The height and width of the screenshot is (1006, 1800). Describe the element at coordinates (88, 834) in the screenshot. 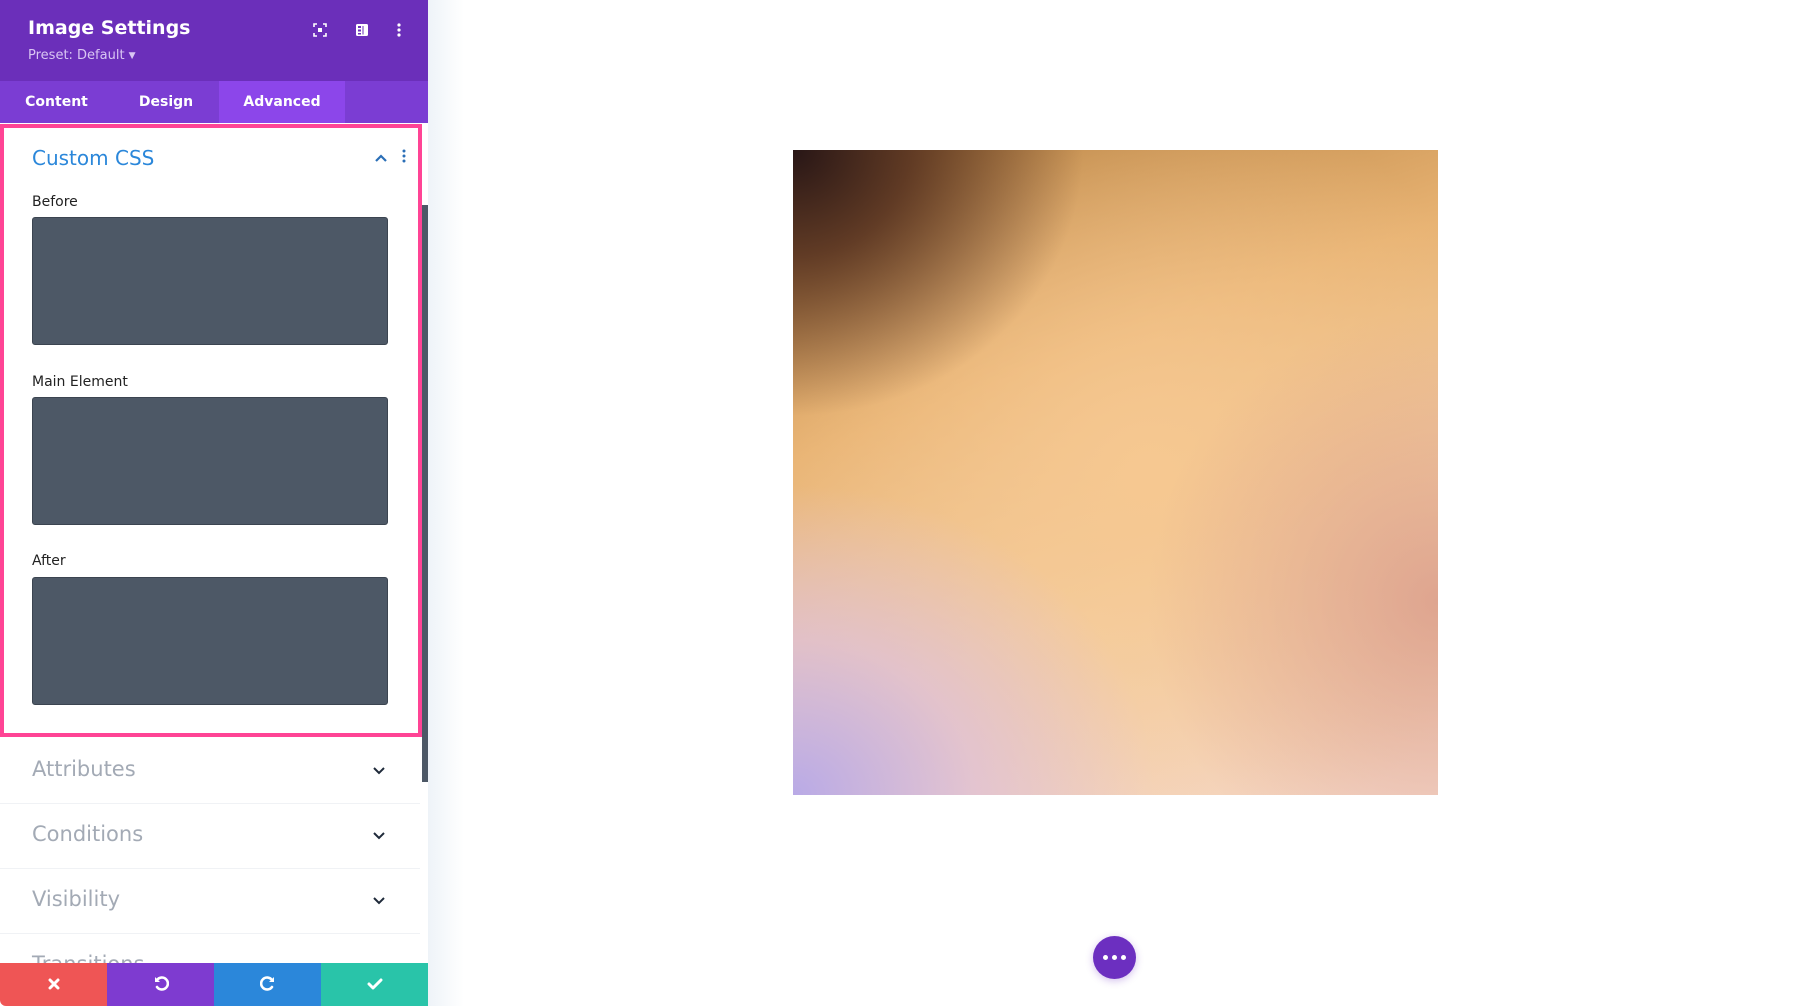

I see `section-label: Conditions` at that location.